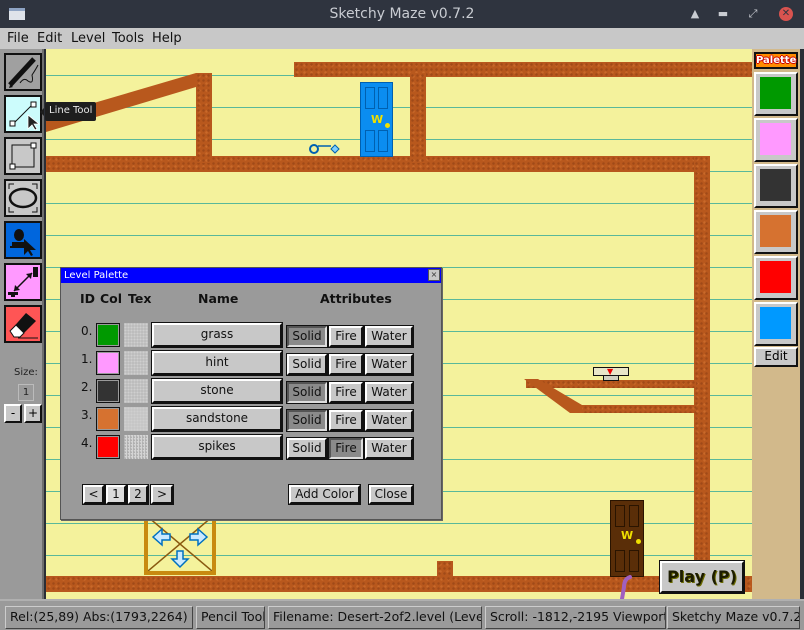  Describe the element at coordinates (128, 38) in the screenshot. I see `menu-tools: Tools` at that location.